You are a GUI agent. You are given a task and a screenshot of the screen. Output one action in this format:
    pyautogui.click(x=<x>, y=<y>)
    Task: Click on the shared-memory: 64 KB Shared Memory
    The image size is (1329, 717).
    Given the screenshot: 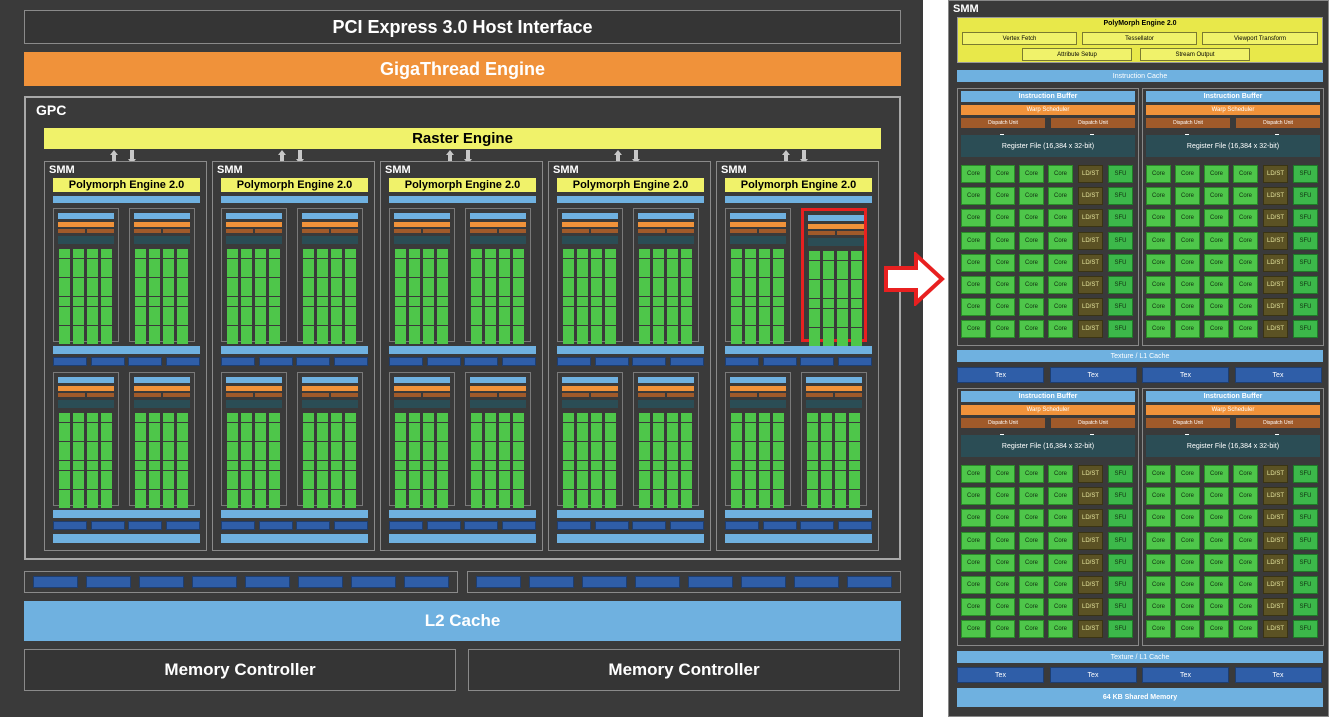 What is the action you would take?
    pyautogui.click(x=1140, y=697)
    